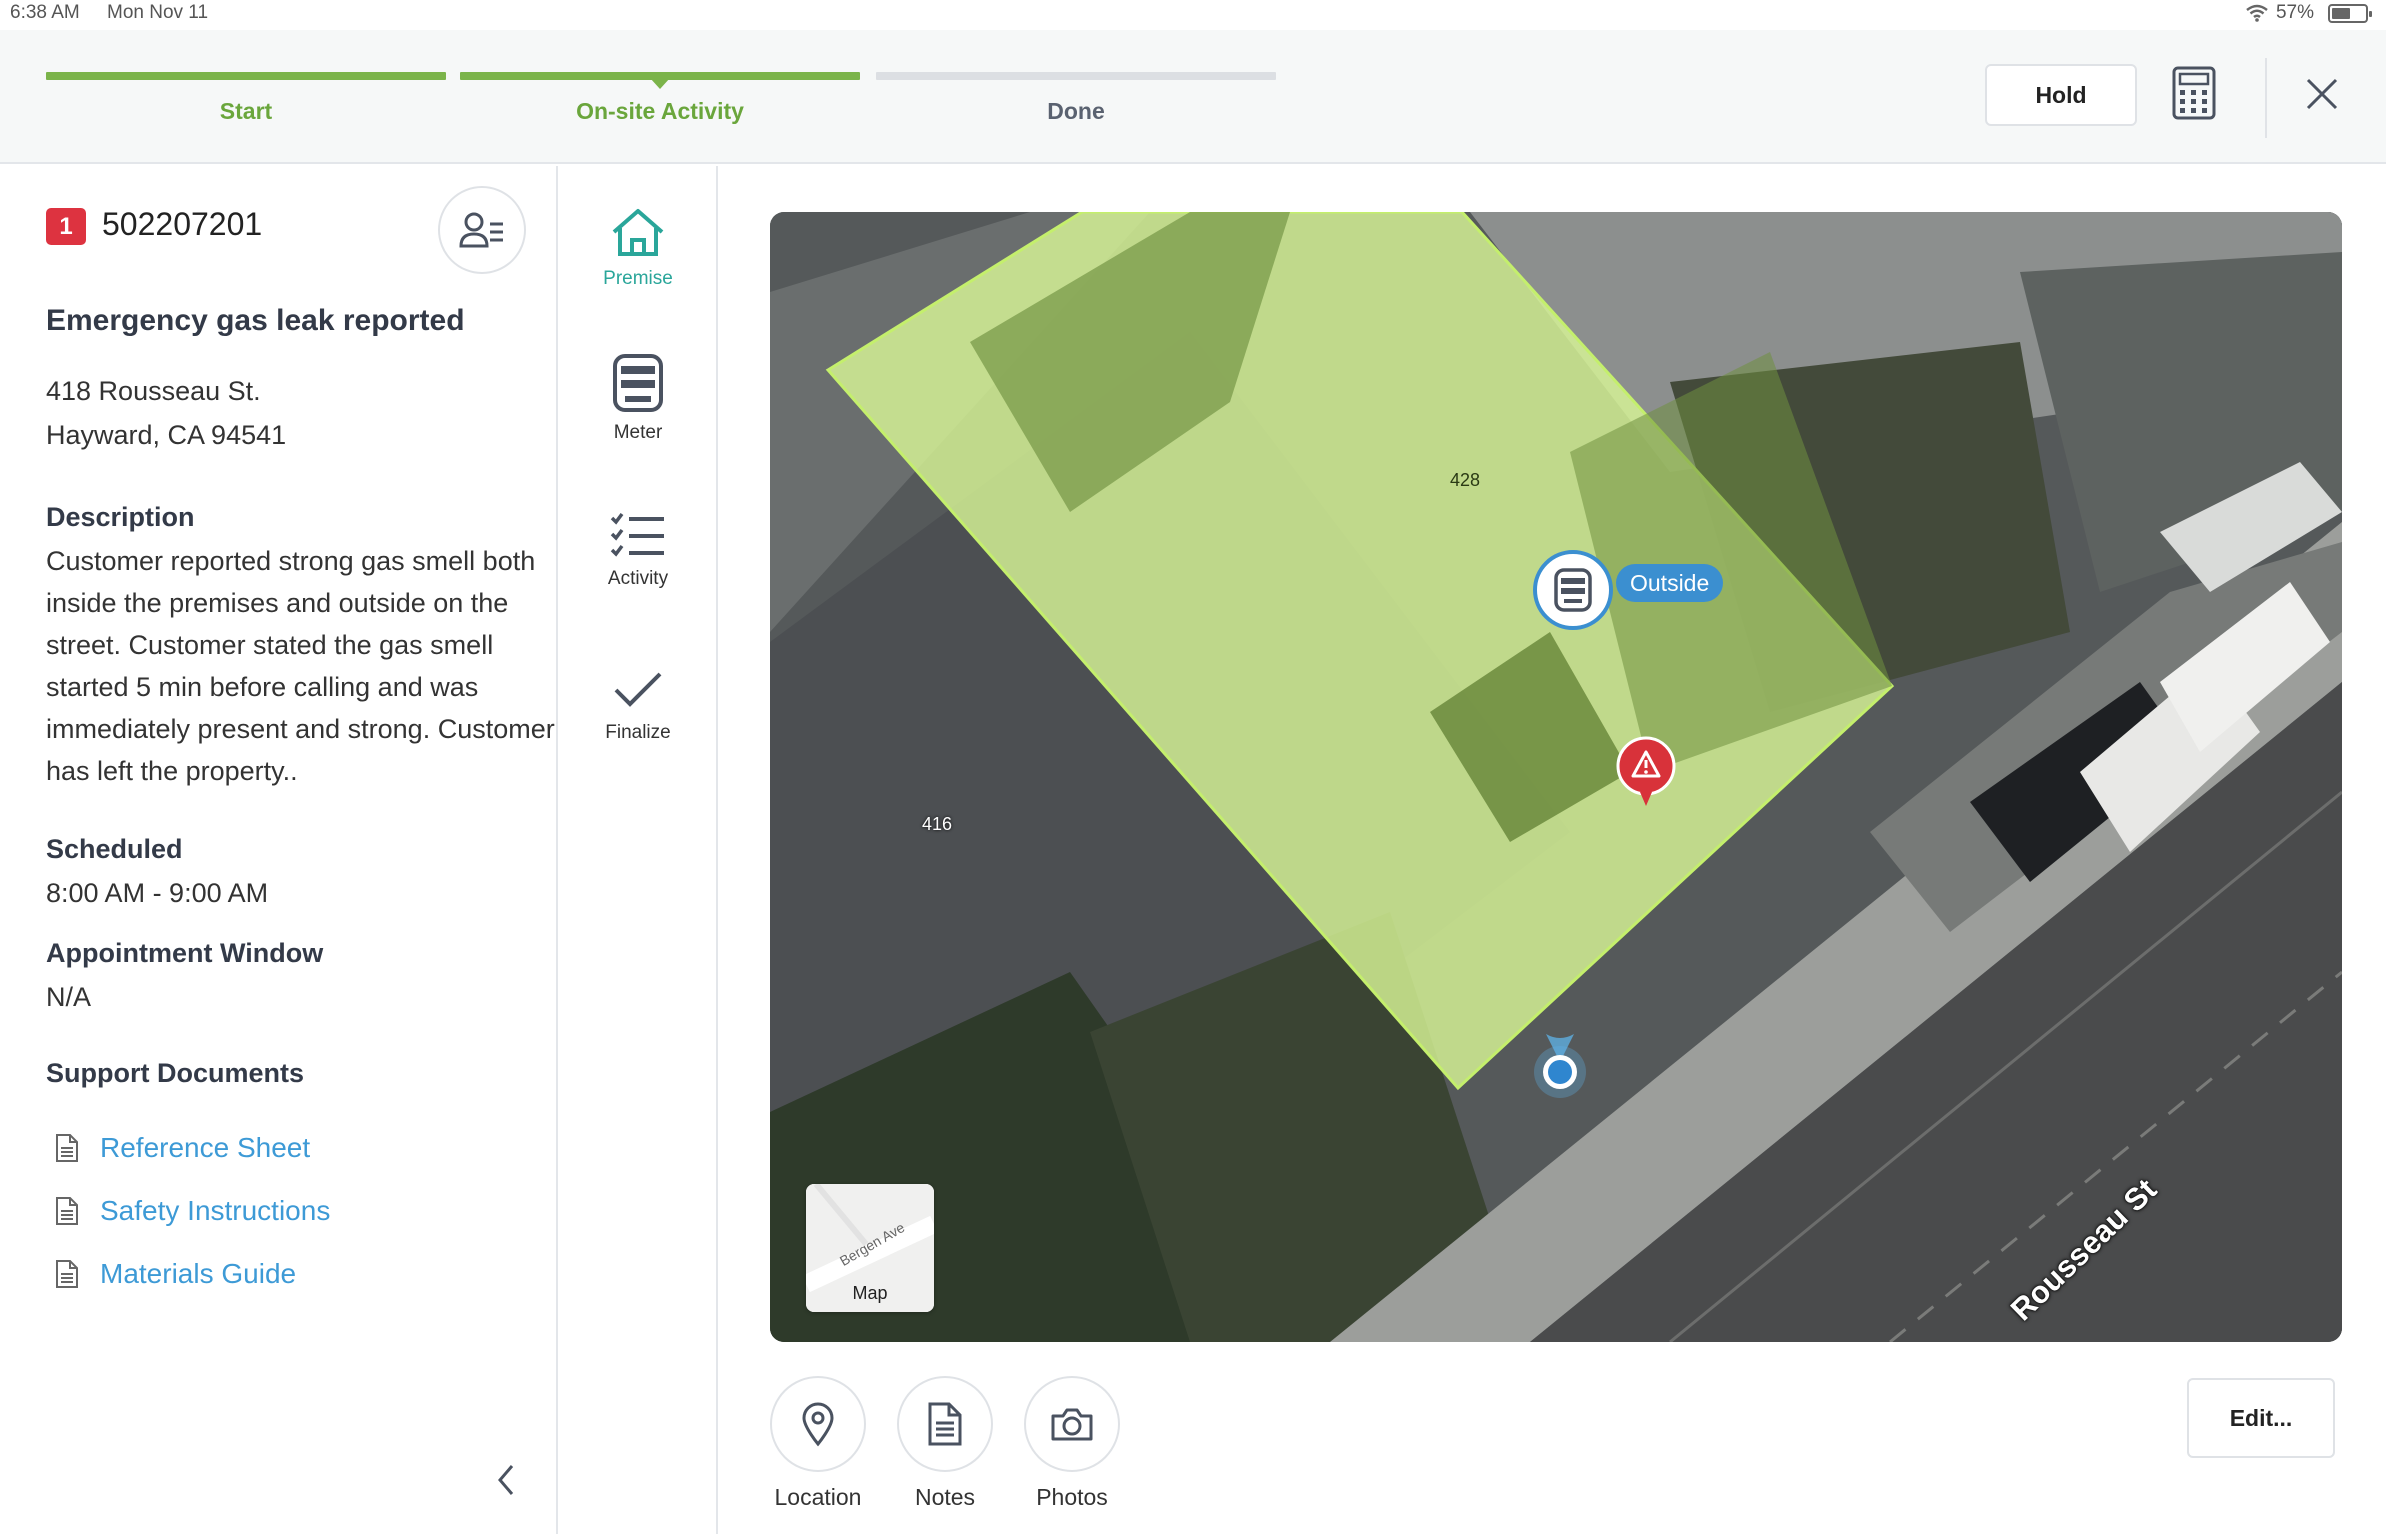 This screenshot has height=1534, width=2386. I want to click on location-button-circle, so click(818, 1424).